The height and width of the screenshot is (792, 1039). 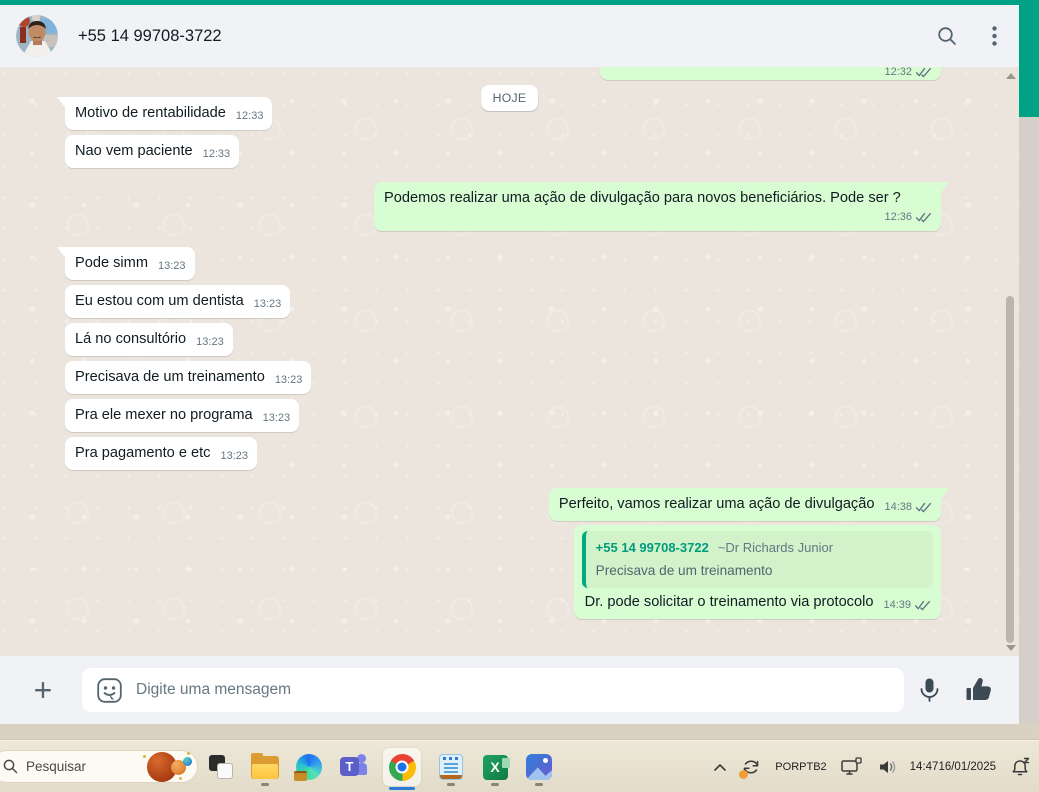 I want to click on sync-icon, so click(x=750, y=767).